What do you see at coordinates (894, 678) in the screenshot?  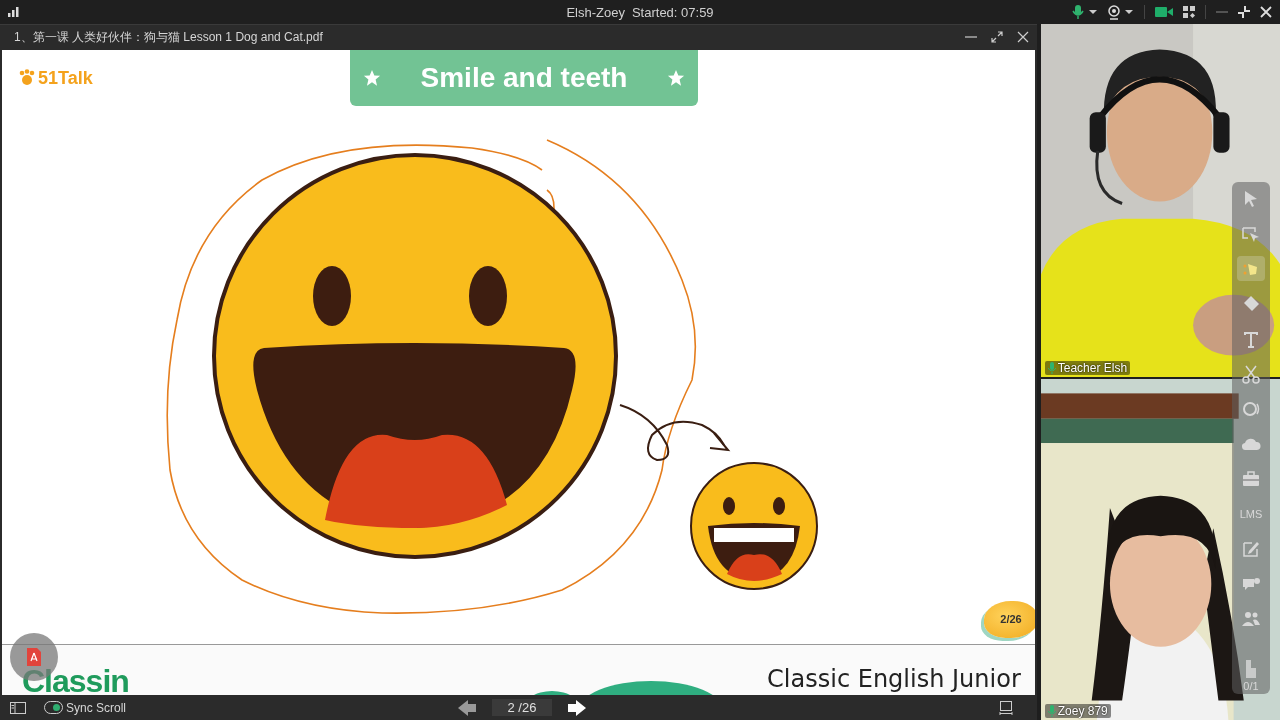 I see `footer-text: Classic English Junior` at bounding box center [894, 678].